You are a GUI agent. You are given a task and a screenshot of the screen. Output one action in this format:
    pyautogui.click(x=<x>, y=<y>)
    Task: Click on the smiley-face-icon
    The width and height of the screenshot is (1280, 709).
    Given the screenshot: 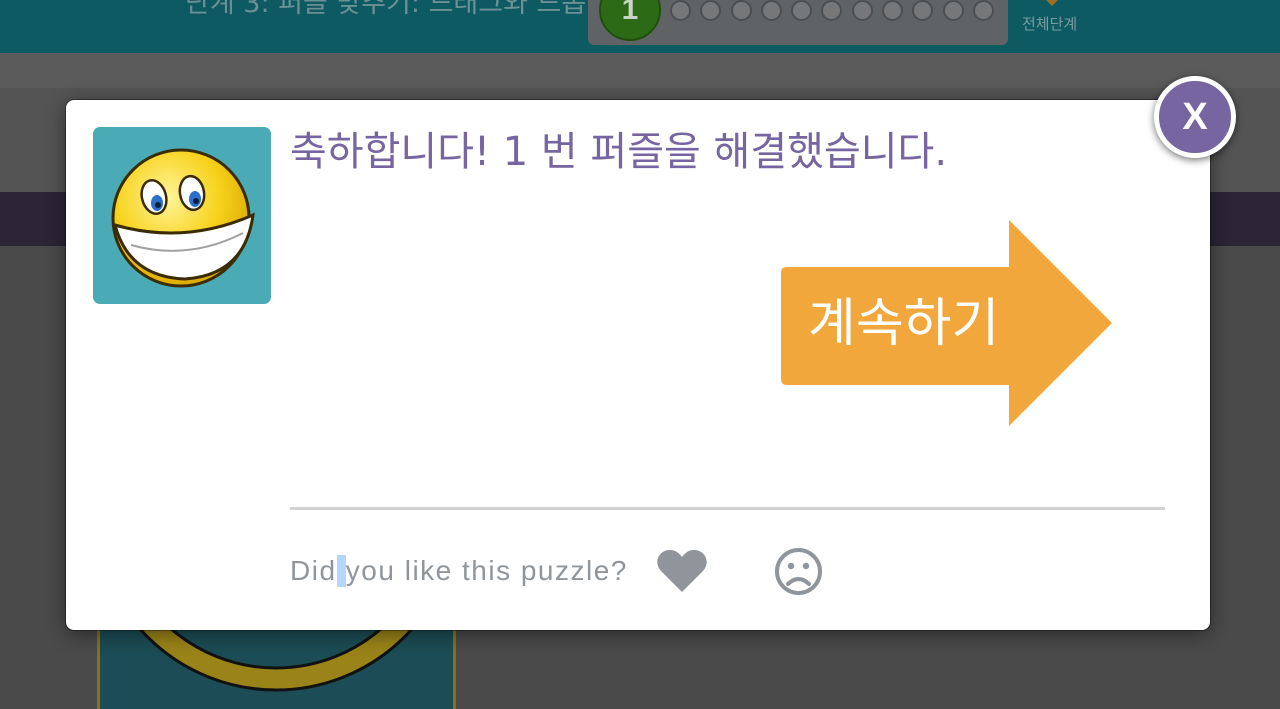 What is the action you would take?
    pyautogui.click(x=183, y=218)
    